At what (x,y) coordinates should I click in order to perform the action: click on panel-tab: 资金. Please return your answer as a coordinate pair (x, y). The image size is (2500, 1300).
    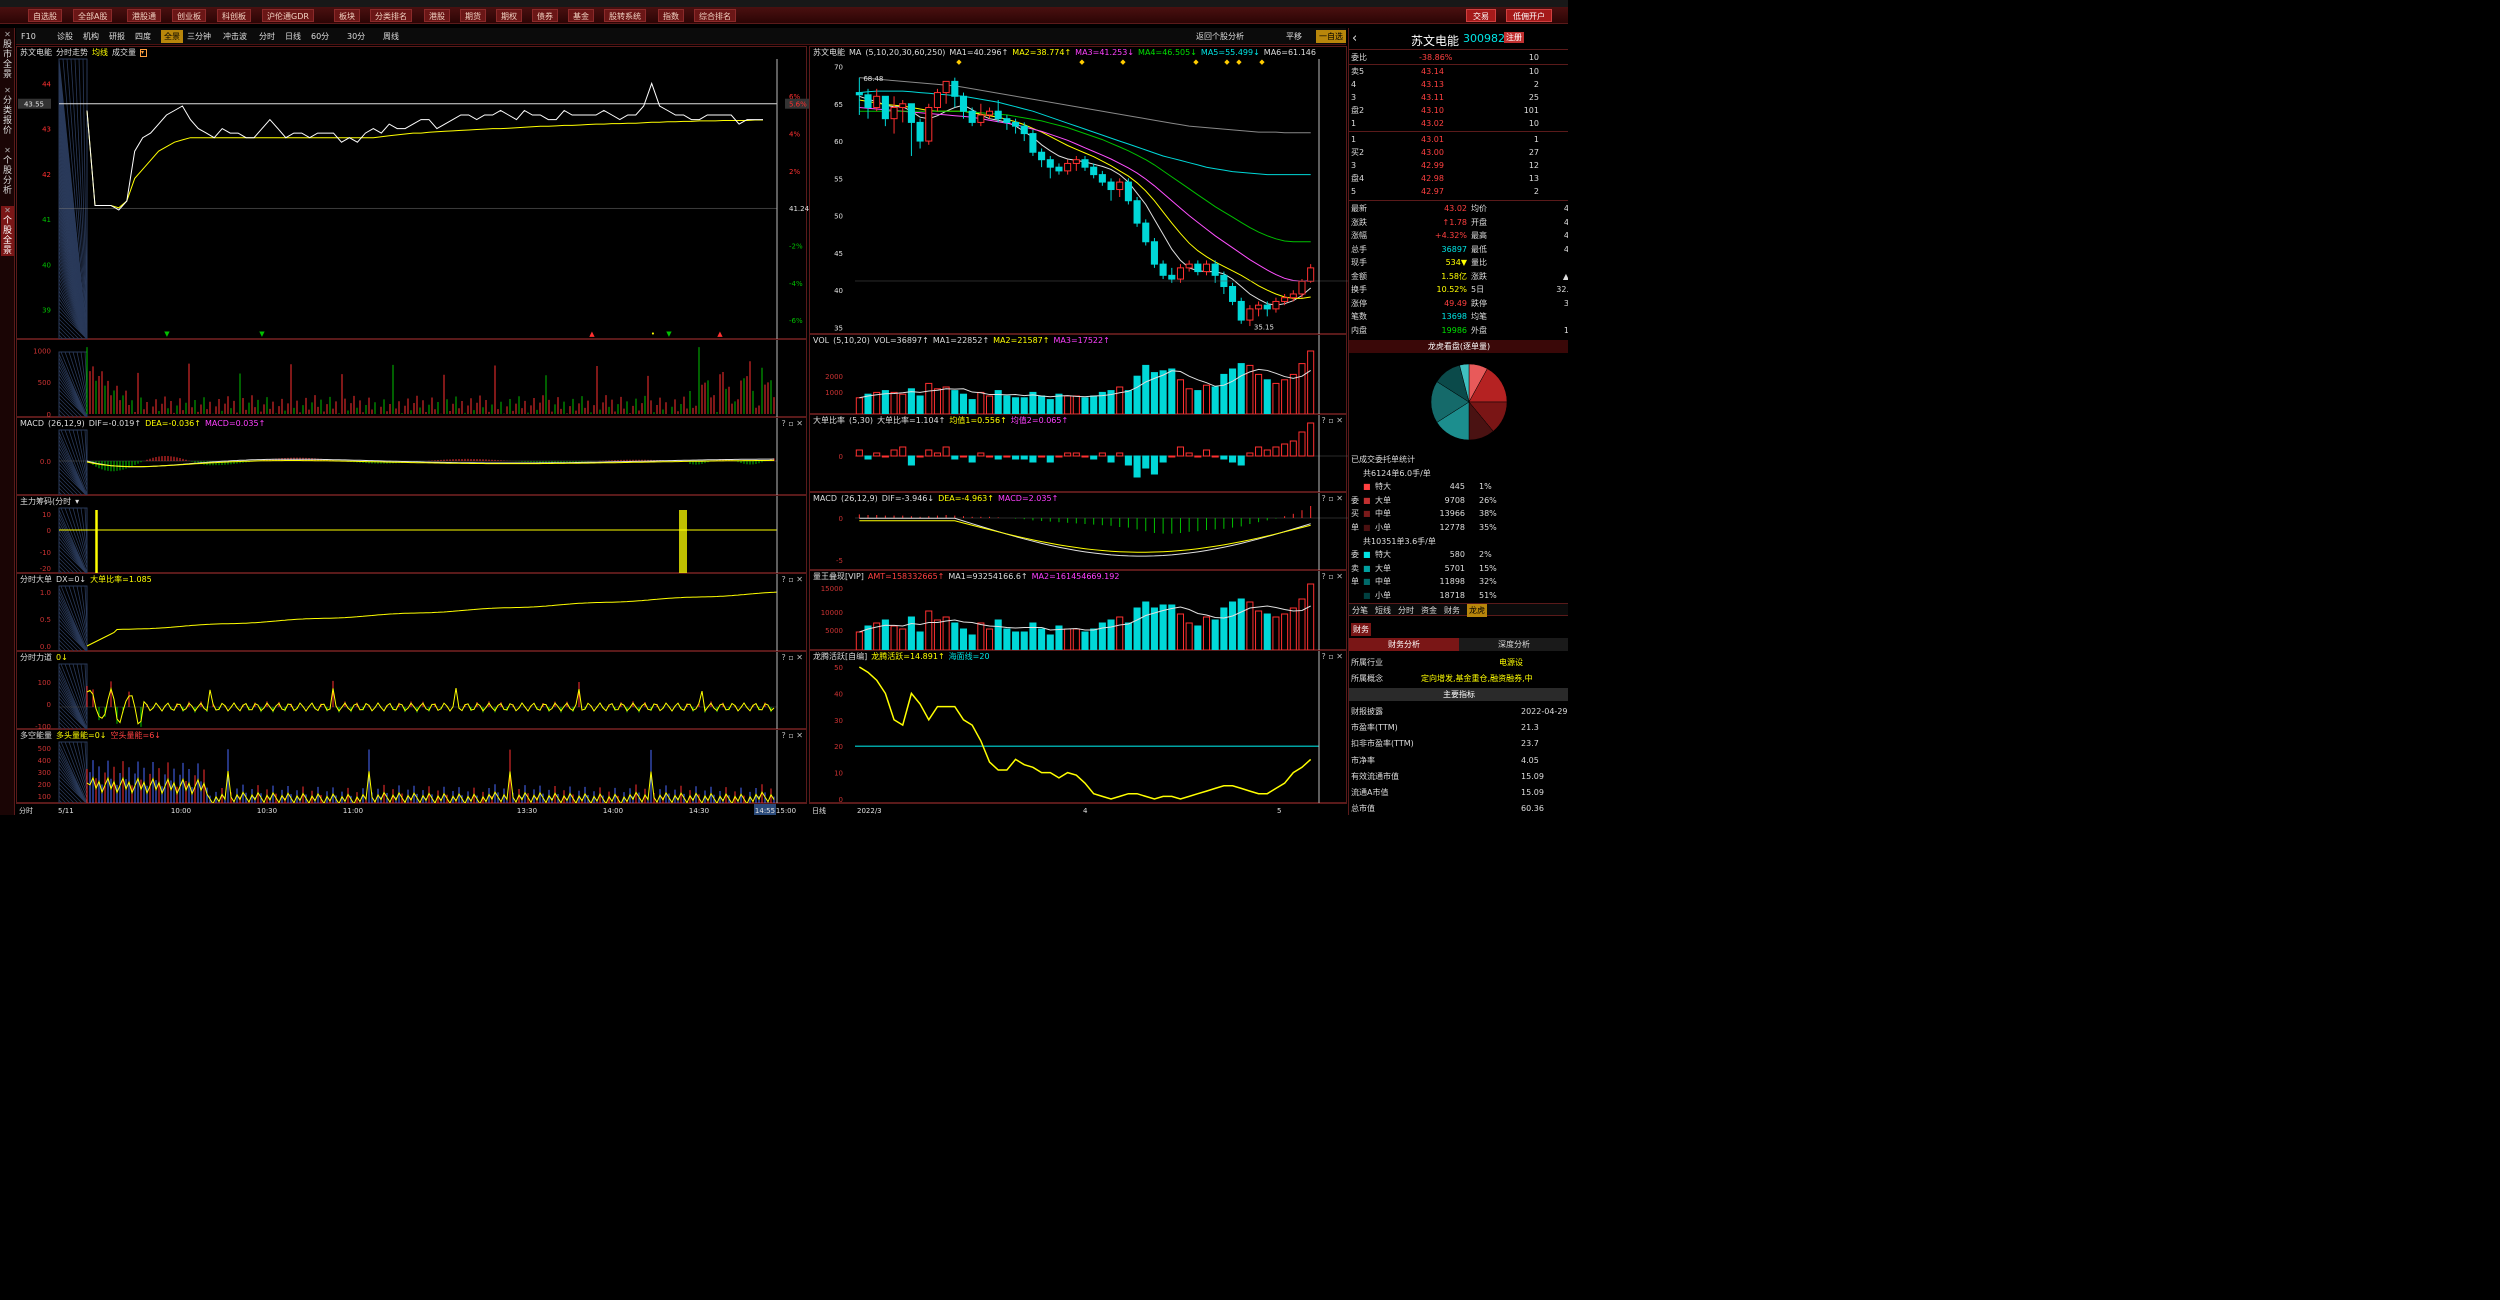
    Looking at the image, I should click on (1429, 610).